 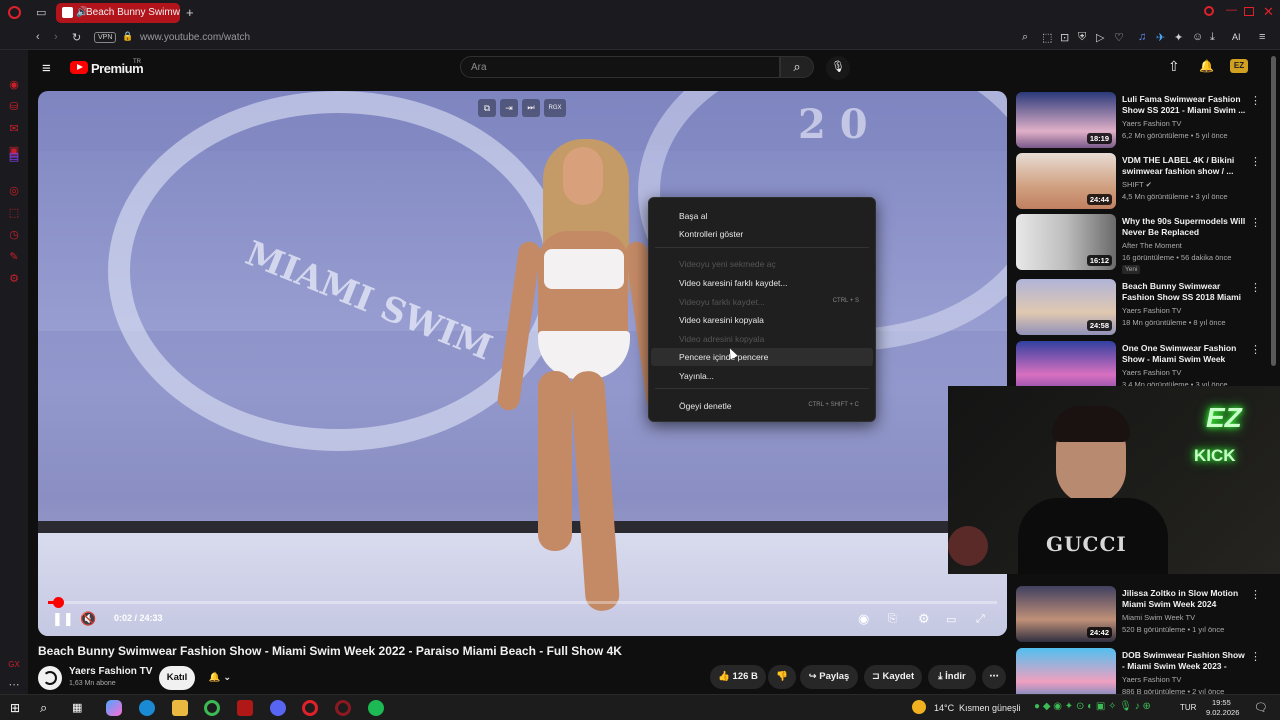 I want to click on search-taskbar-icon: ⌕, so click(x=48, y=708).